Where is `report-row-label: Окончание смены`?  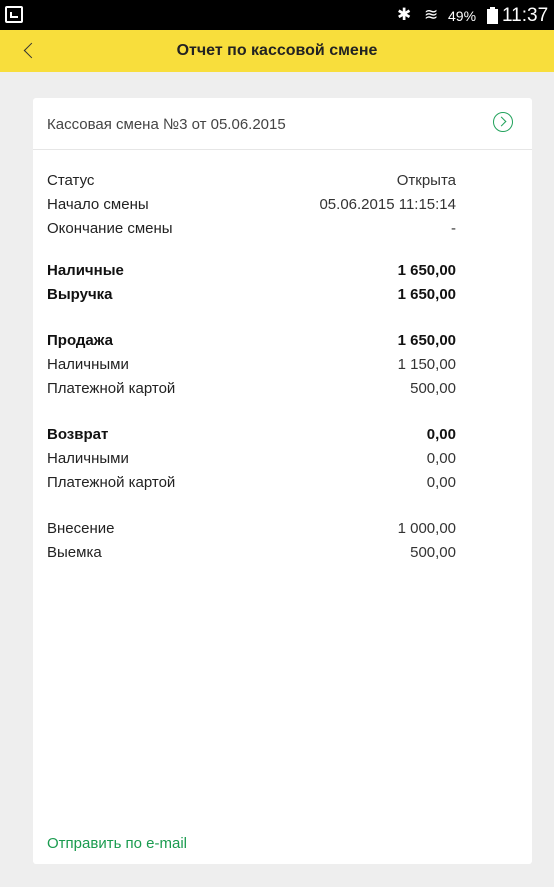
report-row-label: Окончание смены is located at coordinates (110, 228).